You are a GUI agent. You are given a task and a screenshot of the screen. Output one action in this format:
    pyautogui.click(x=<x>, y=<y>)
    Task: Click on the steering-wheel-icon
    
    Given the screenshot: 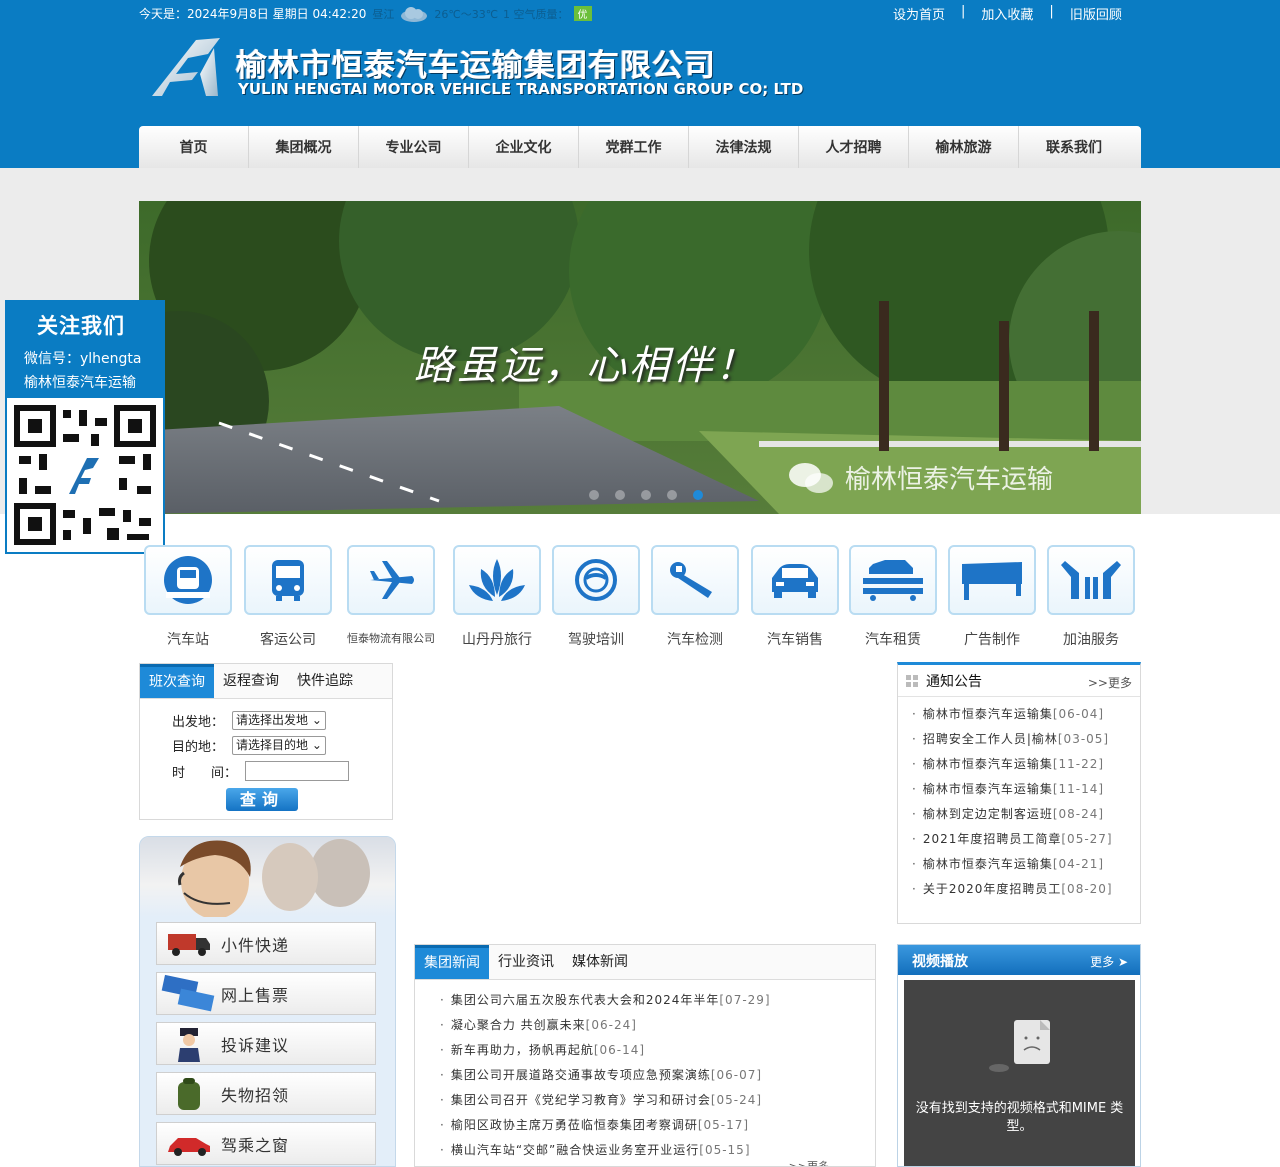 What is the action you would take?
    pyautogui.click(x=596, y=580)
    